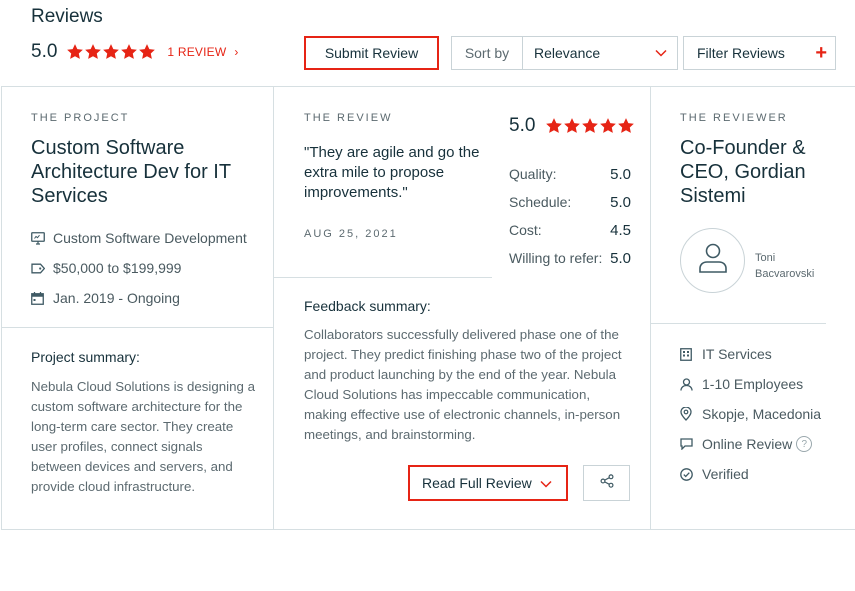  What do you see at coordinates (117, 268) in the screenshot?
I see `project-budget-text: $50,000 to $199,999` at bounding box center [117, 268].